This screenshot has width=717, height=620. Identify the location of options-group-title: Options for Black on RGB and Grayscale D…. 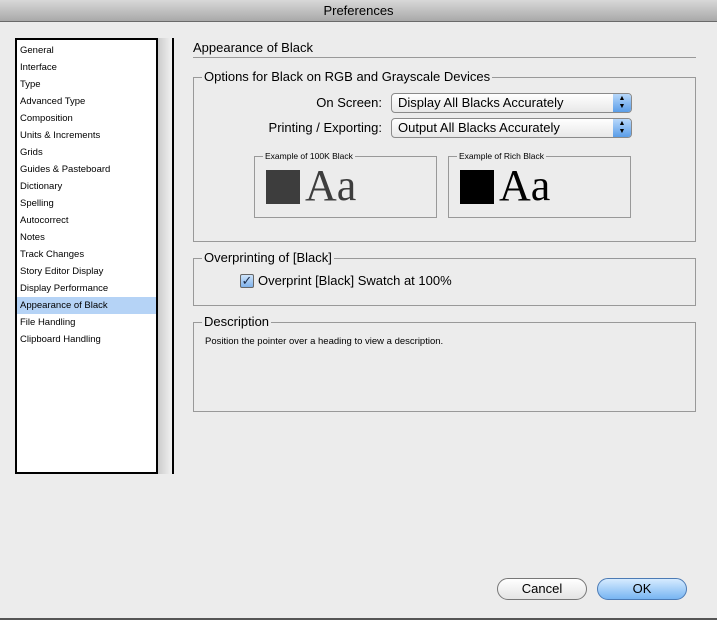
(347, 77).